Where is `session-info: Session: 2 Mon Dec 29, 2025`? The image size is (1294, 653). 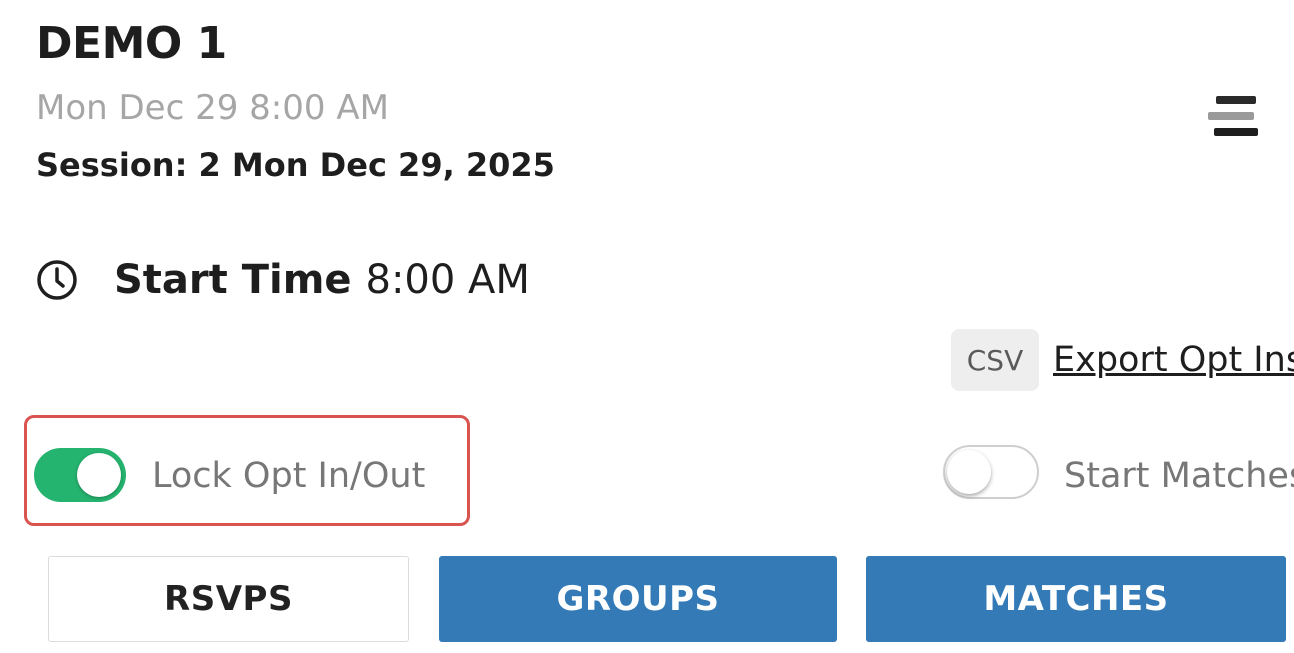
session-info: Session: 2 Mon Dec 29, 2025 is located at coordinates (295, 165).